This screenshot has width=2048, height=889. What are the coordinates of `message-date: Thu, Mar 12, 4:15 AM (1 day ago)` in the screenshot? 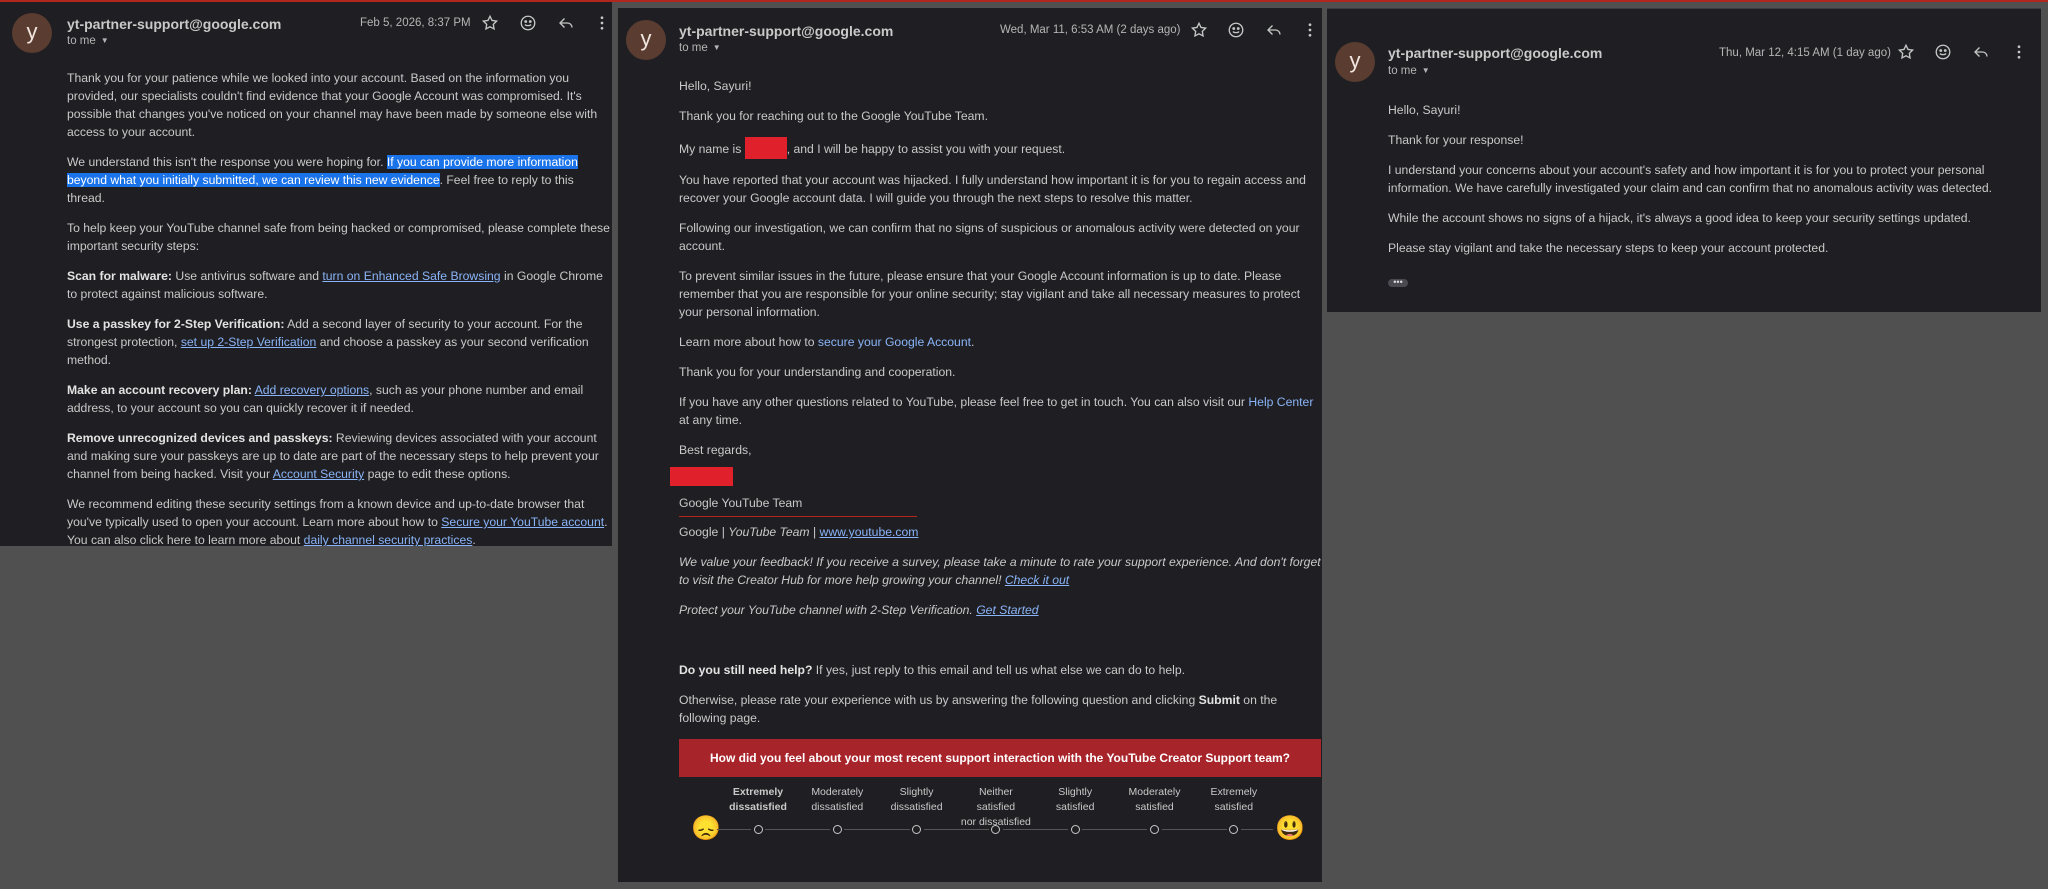 It's located at (1805, 53).